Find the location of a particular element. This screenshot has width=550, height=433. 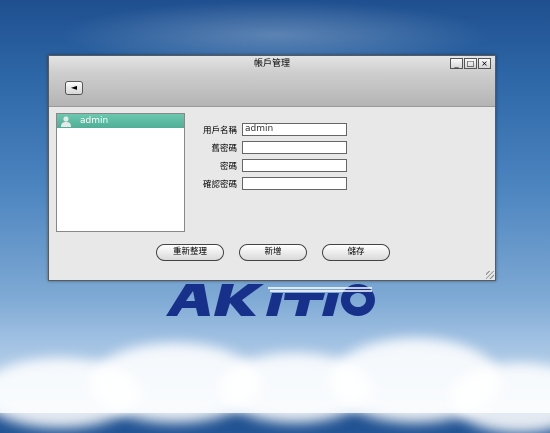

user-list: admin is located at coordinates (120, 172).